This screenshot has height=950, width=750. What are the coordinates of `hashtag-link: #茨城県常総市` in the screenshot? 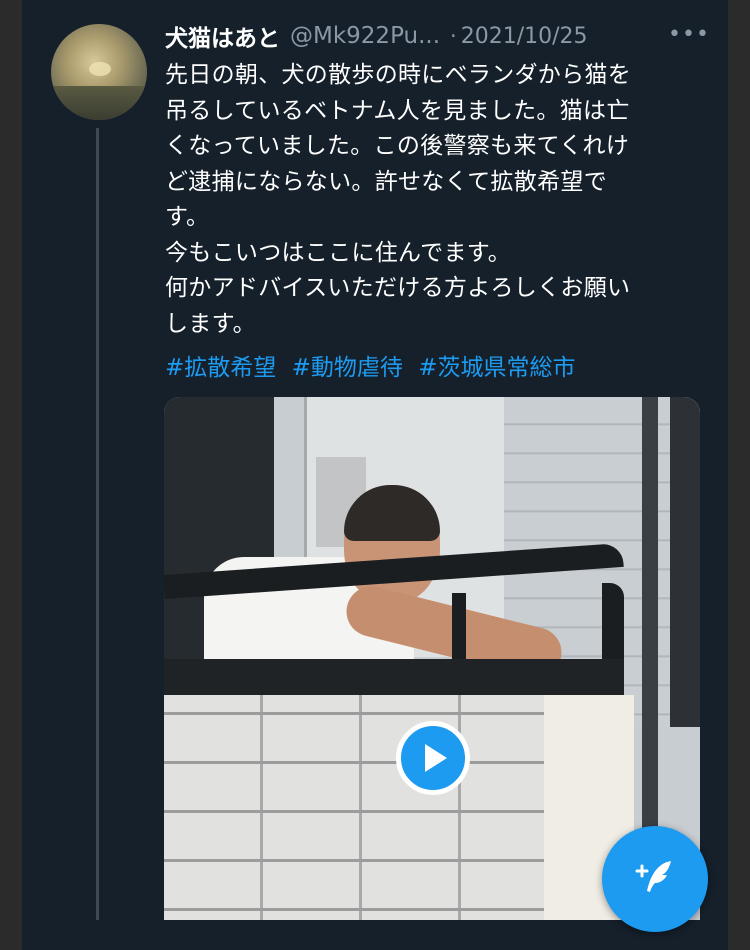 It's located at (496, 368).